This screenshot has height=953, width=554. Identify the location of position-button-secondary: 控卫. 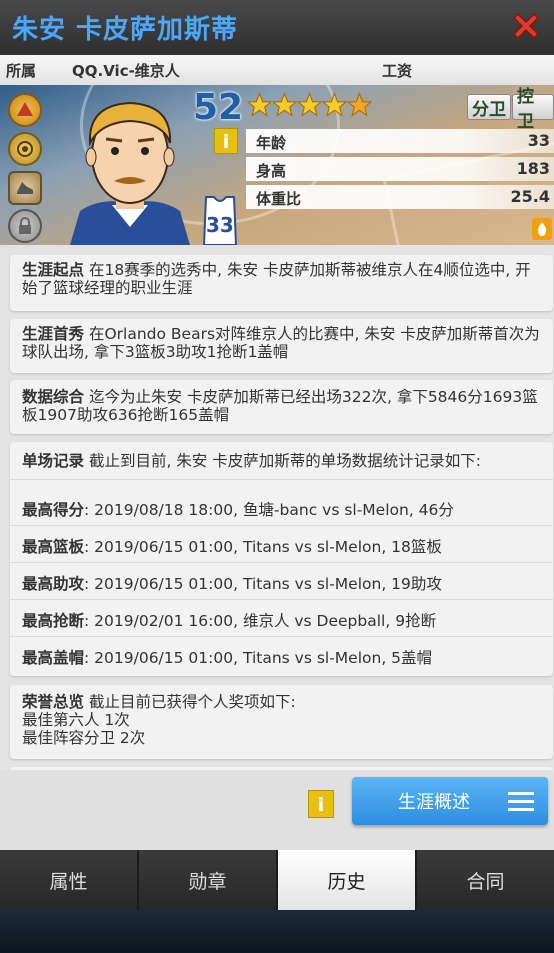
(533, 109).